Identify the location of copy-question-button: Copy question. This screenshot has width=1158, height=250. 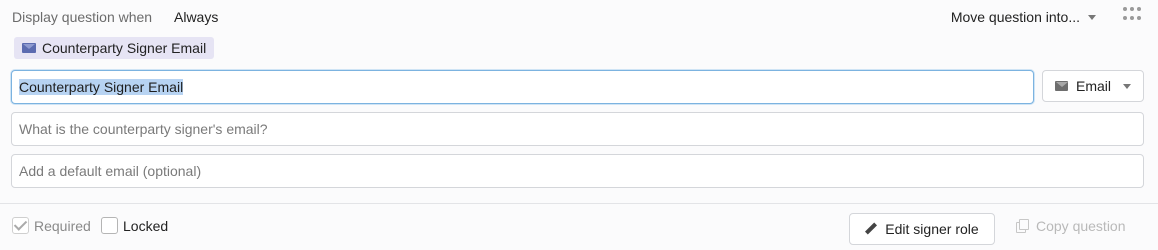
(1071, 226).